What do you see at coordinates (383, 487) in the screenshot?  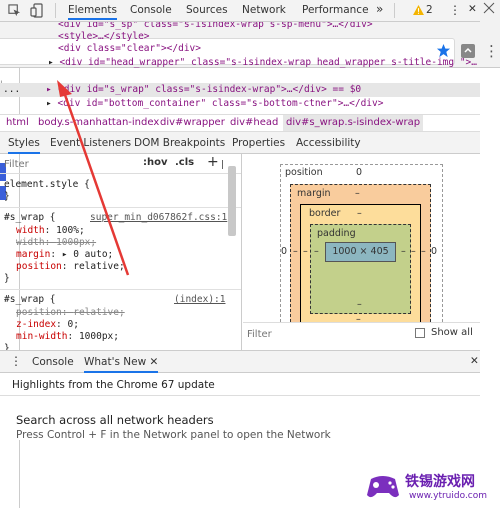 I see `gamepad-logo-icon` at bounding box center [383, 487].